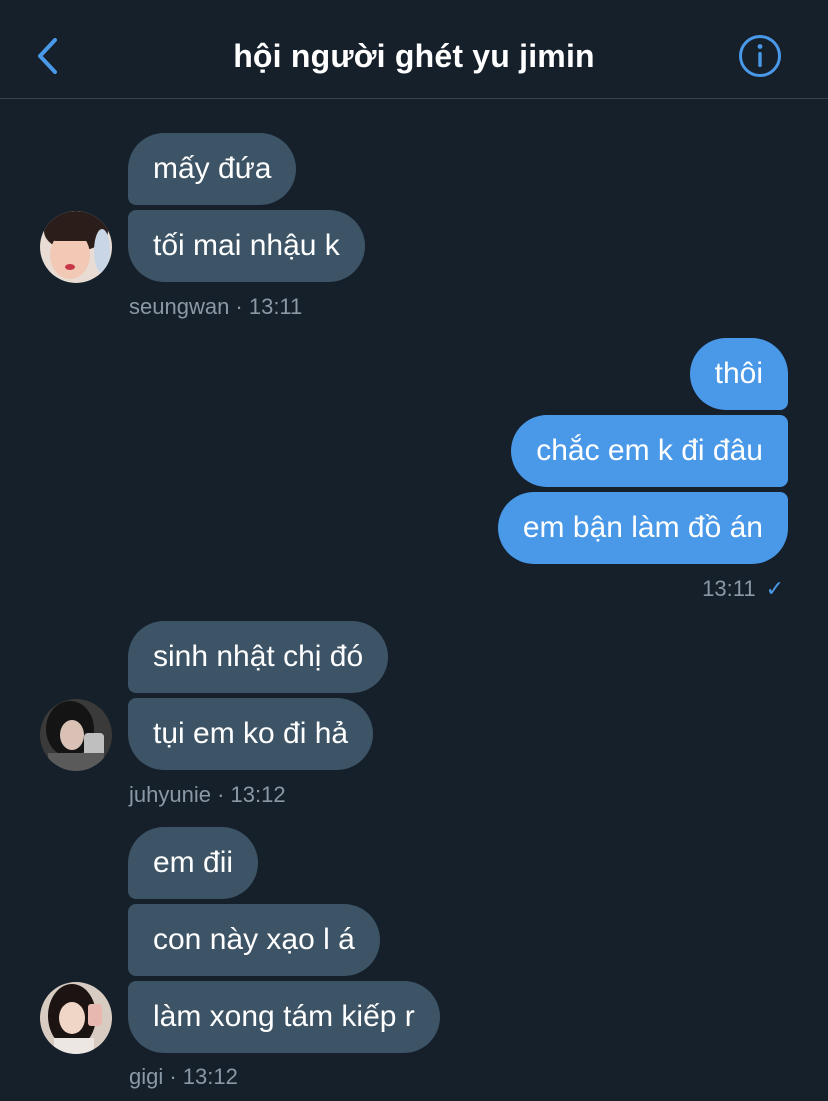 This screenshot has height=1101, width=828. I want to click on conversation-title: hội người ghét yu jimin, so click(414, 56).